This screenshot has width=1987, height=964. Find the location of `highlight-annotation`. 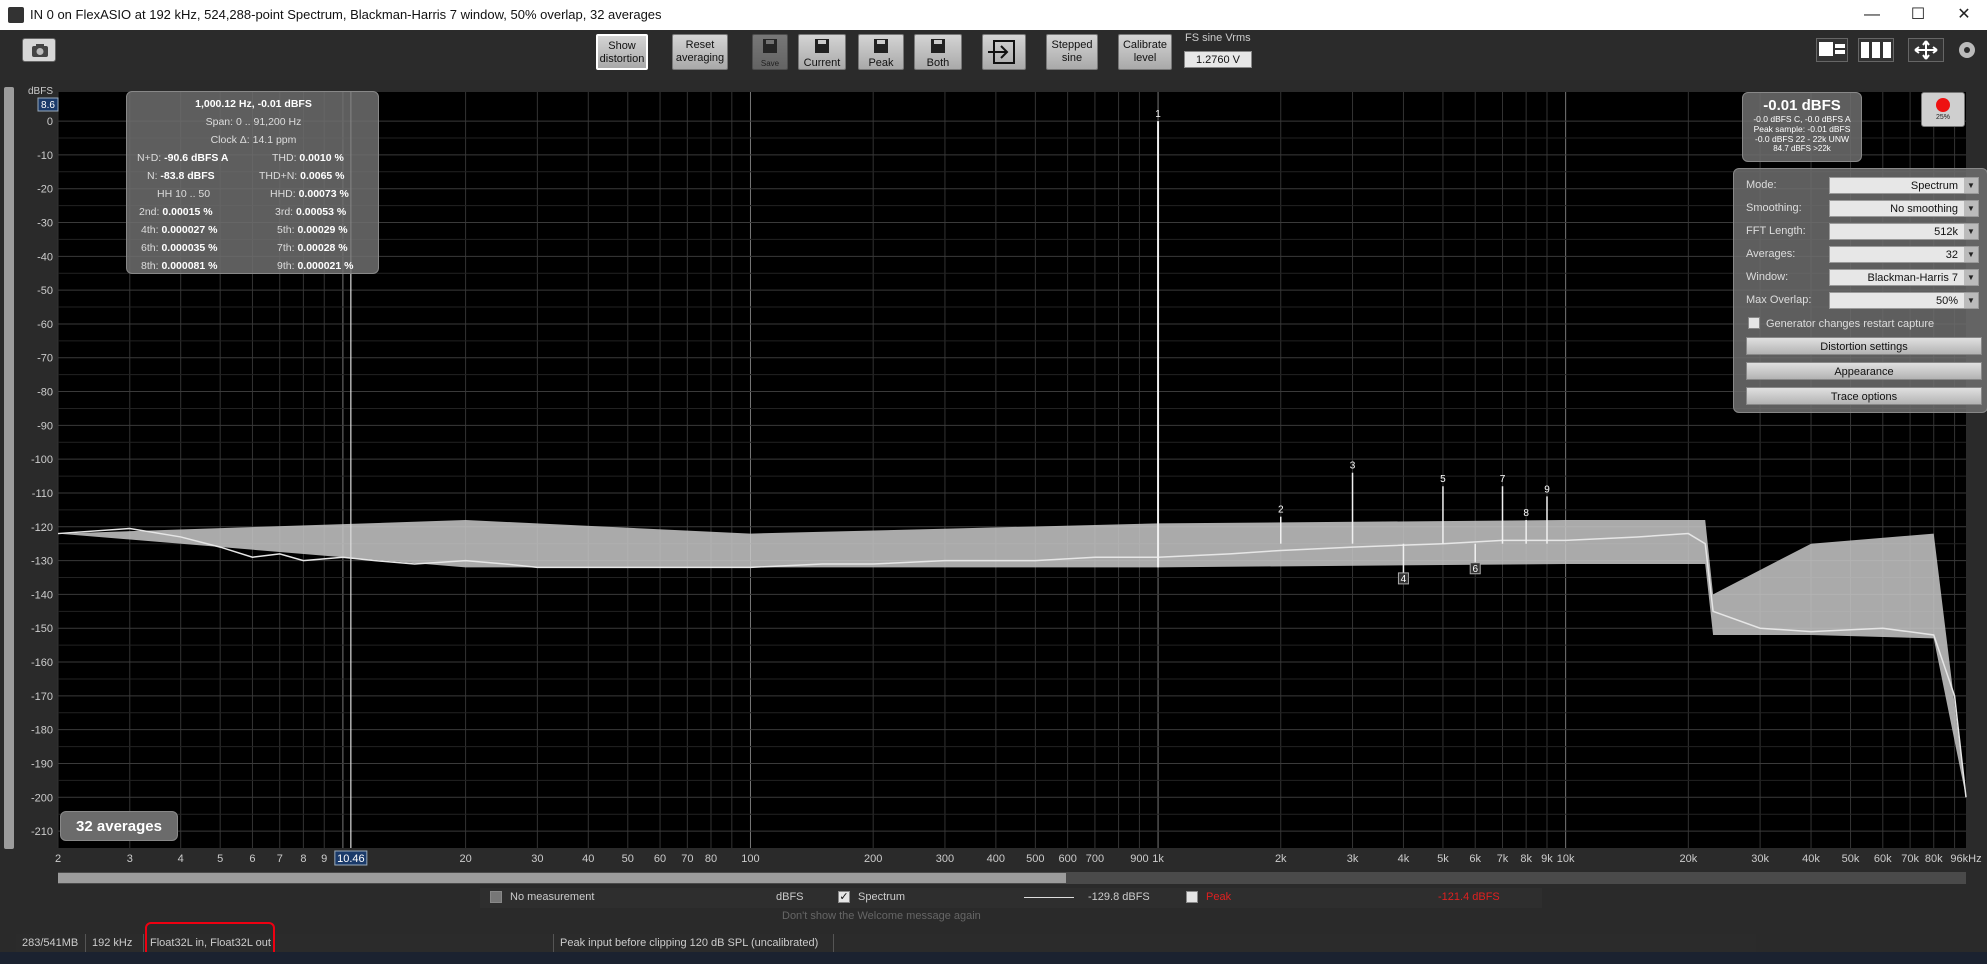

highlight-annotation is located at coordinates (210, 937).